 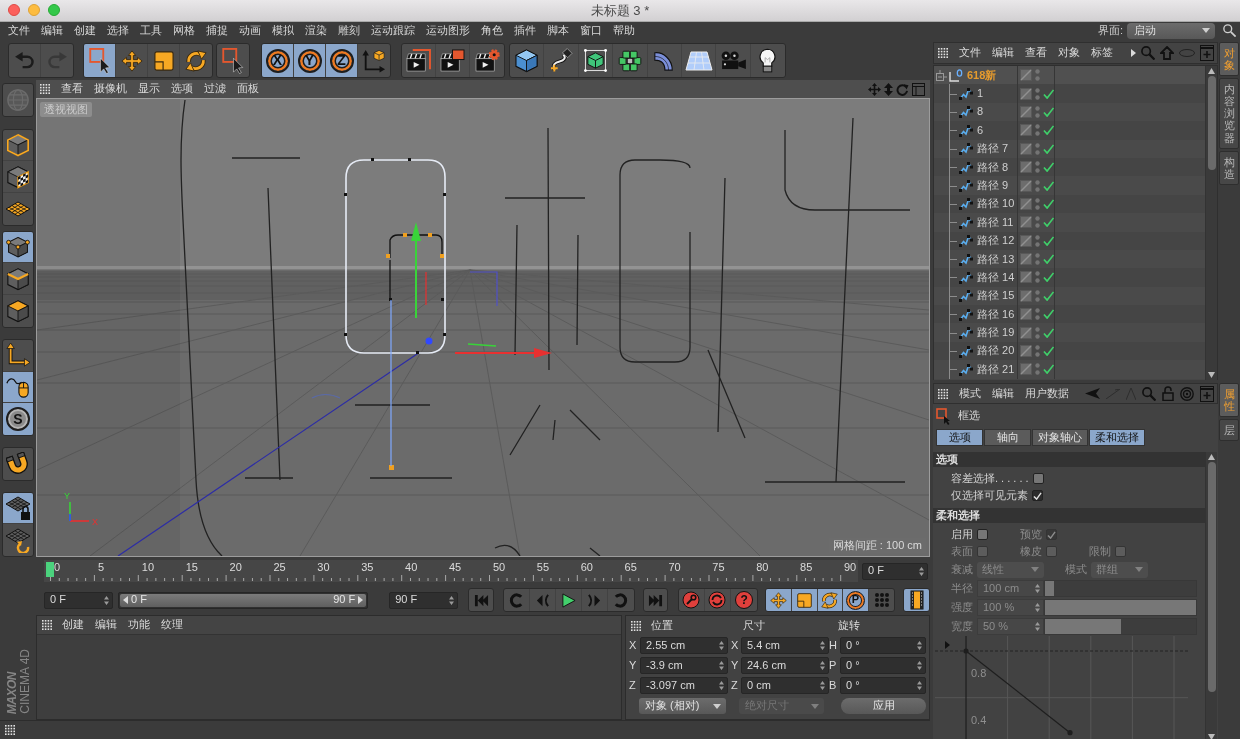 What do you see at coordinates (980, 94) in the screenshot?
I see `object-name: 1` at bounding box center [980, 94].